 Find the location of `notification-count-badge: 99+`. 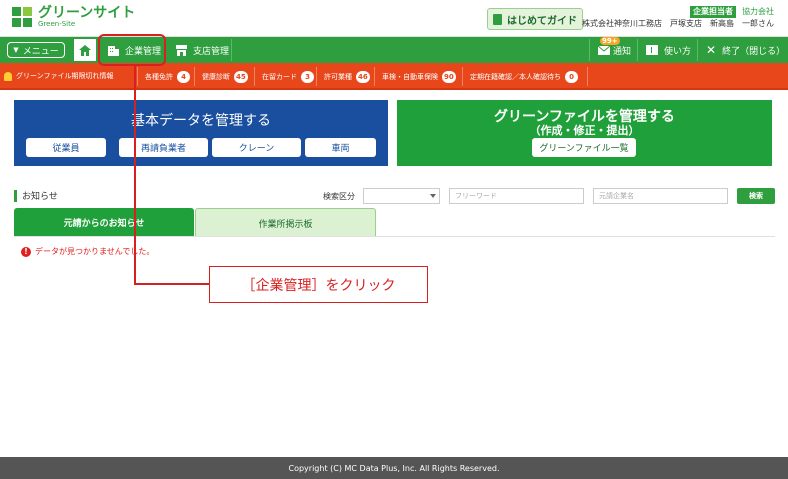

notification-count-badge: 99+ is located at coordinates (610, 41).